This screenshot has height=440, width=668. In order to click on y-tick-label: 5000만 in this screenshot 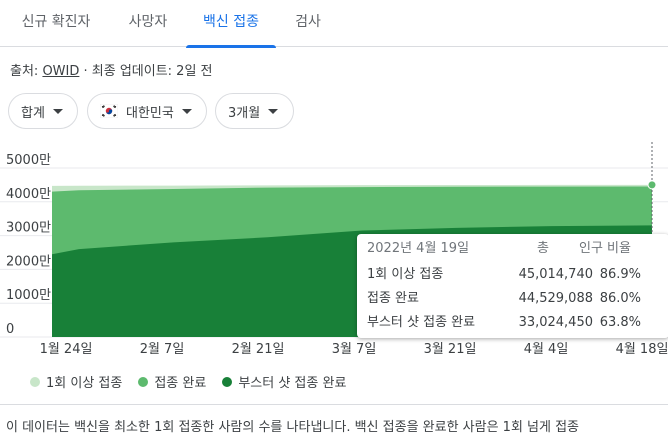, I will do `click(28, 160)`.